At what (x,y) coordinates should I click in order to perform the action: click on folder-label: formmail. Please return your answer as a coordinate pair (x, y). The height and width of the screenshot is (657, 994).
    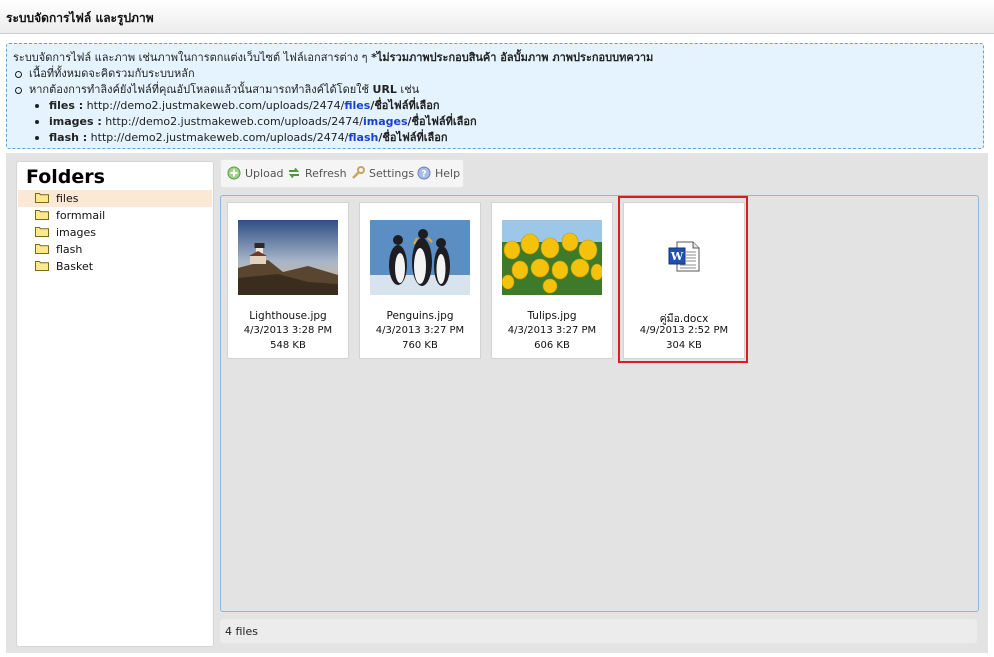
    Looking at the image, I should click on (81, 215).